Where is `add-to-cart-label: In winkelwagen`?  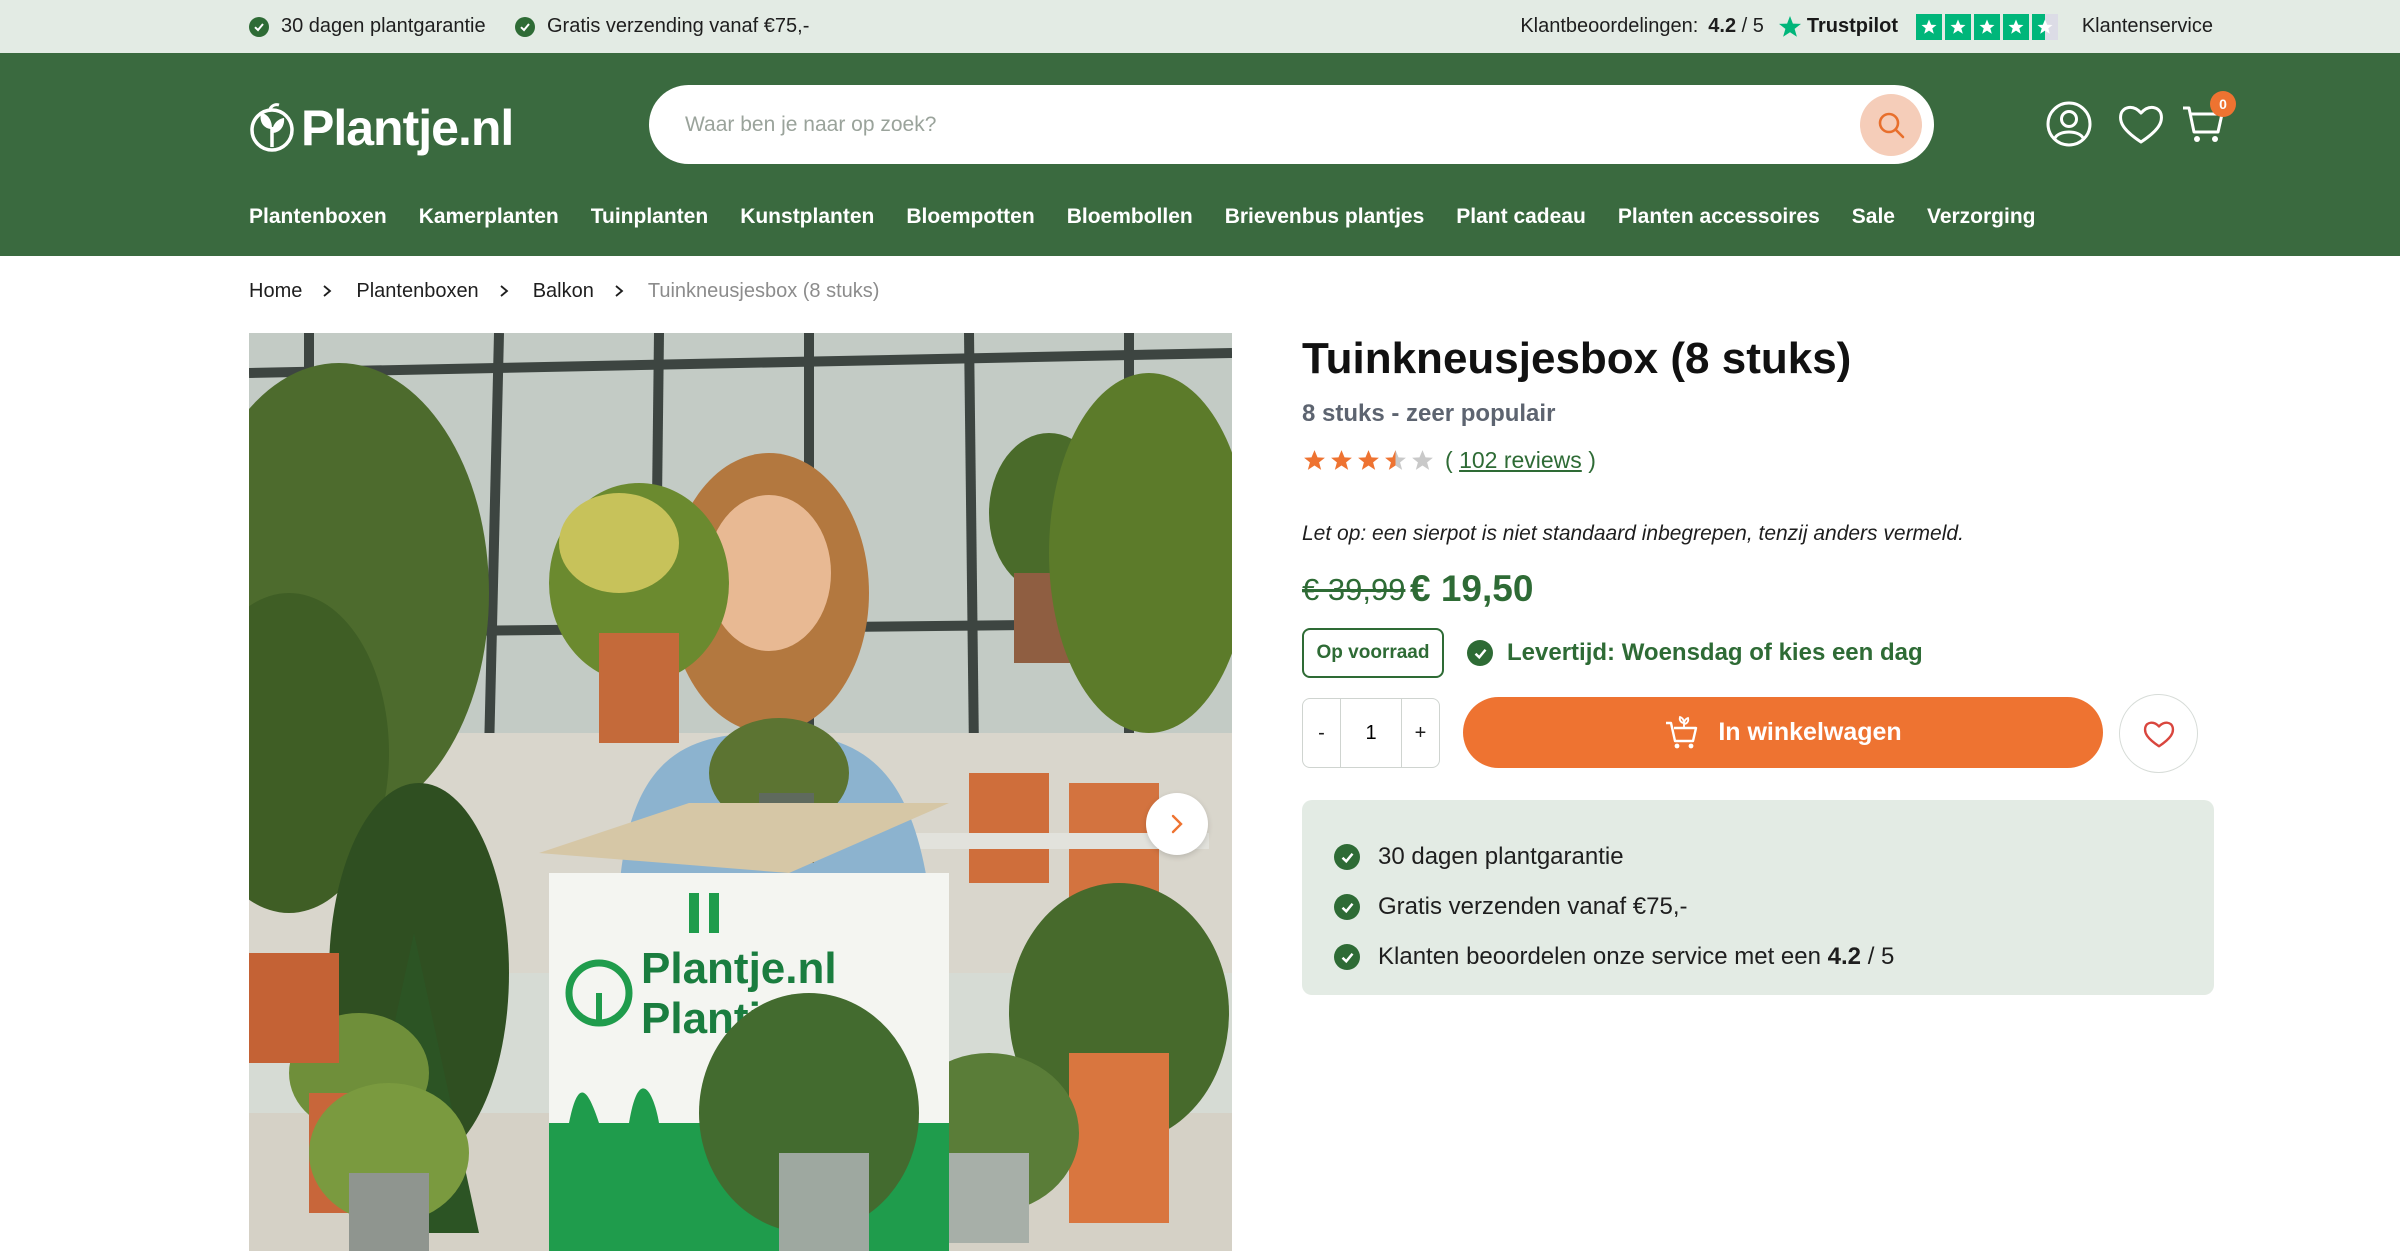 add-to-cart-label: In winkelwagen is located at coordinates (1810, 732).